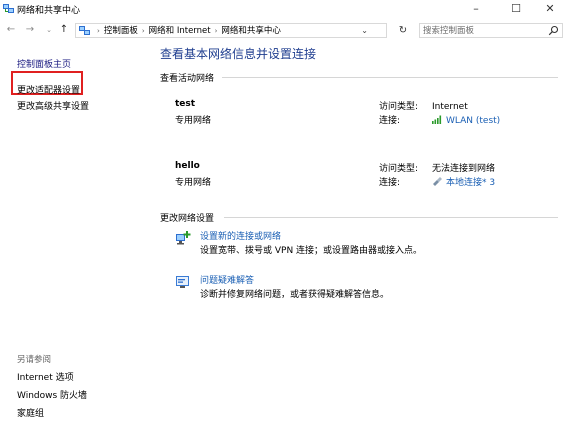 The image size is (564, 425). Describe the element at coordinates (423, 105) in the screenshot. I see `access-type-row: 访问类型: Internet` at that location.